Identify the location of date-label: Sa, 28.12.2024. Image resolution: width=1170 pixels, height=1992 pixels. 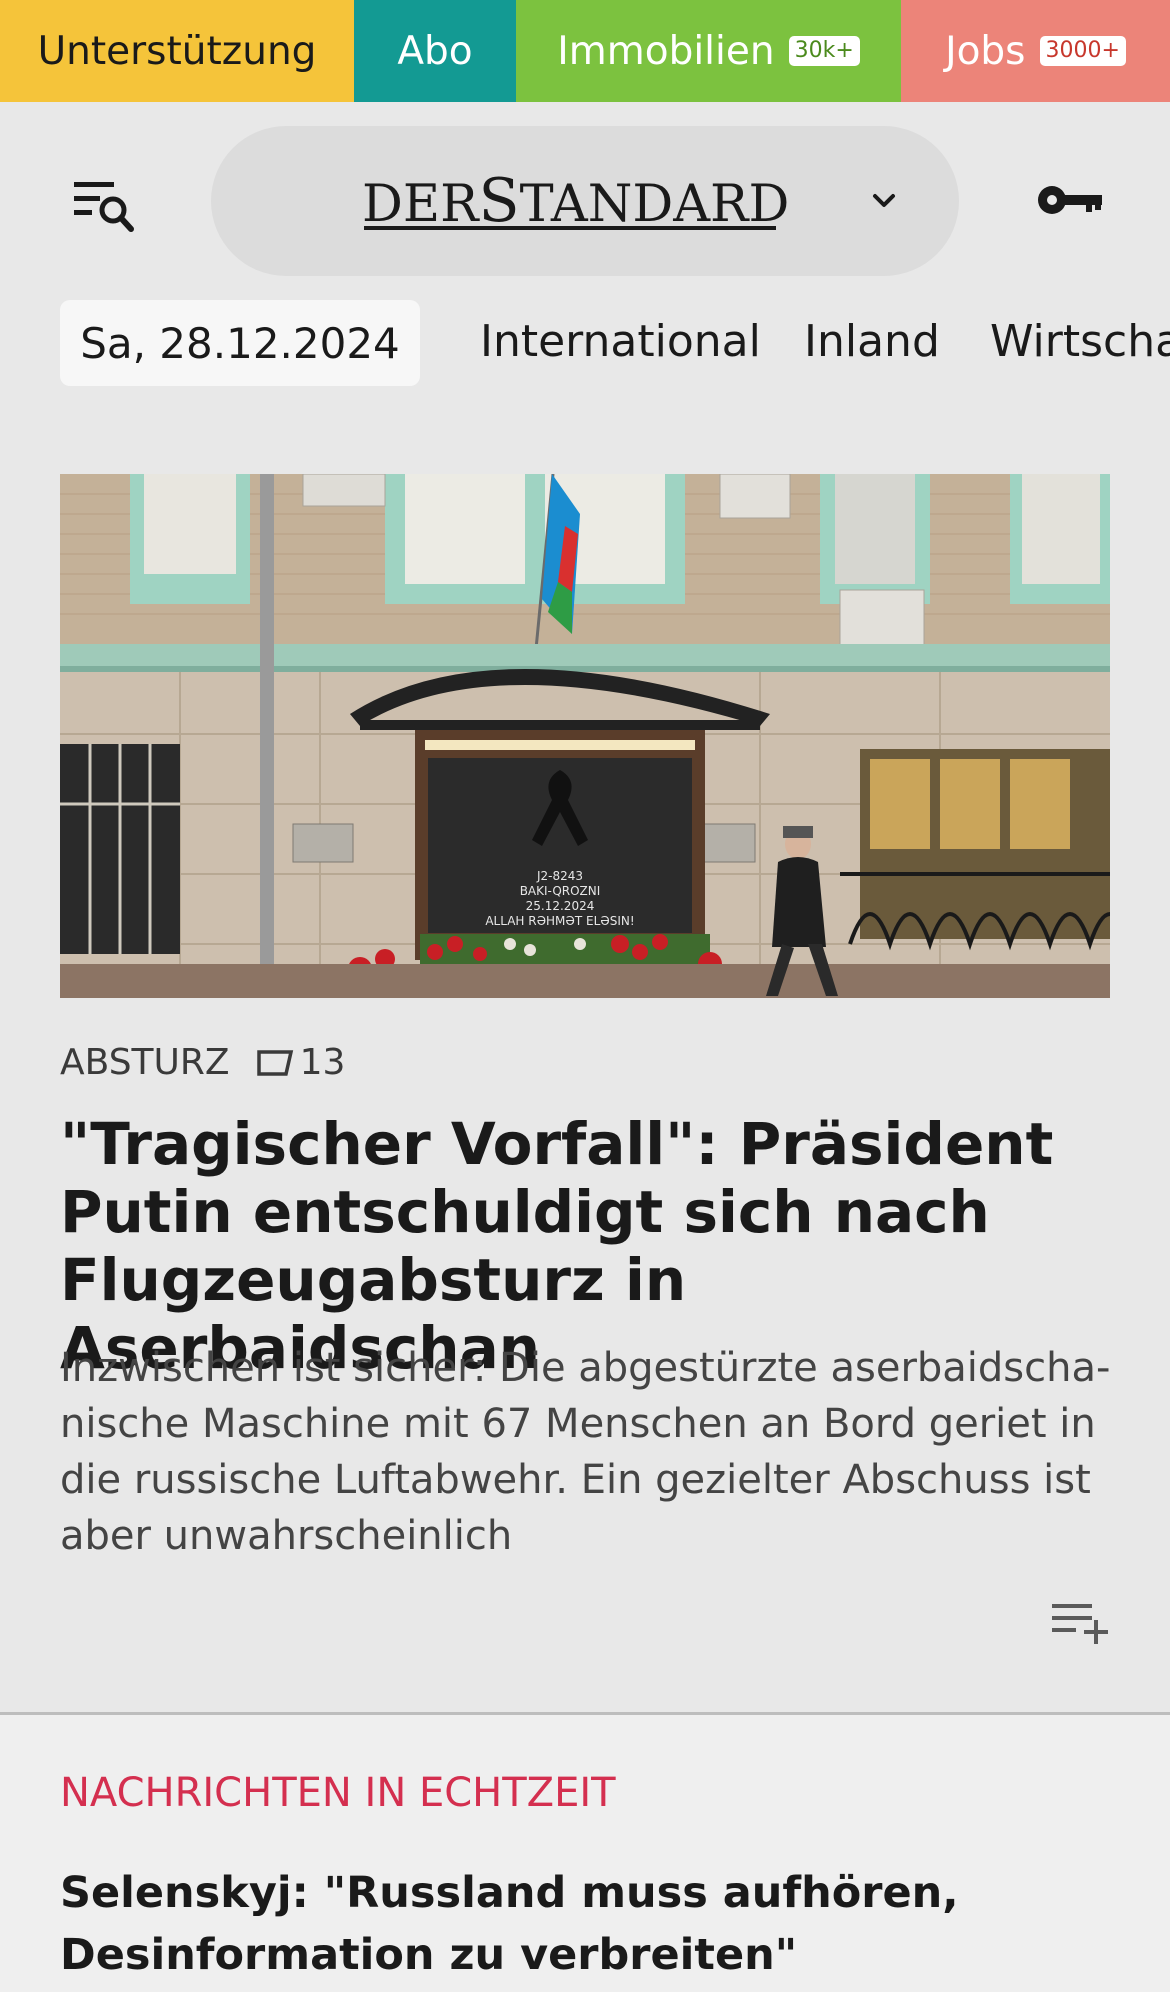
(240, 343).